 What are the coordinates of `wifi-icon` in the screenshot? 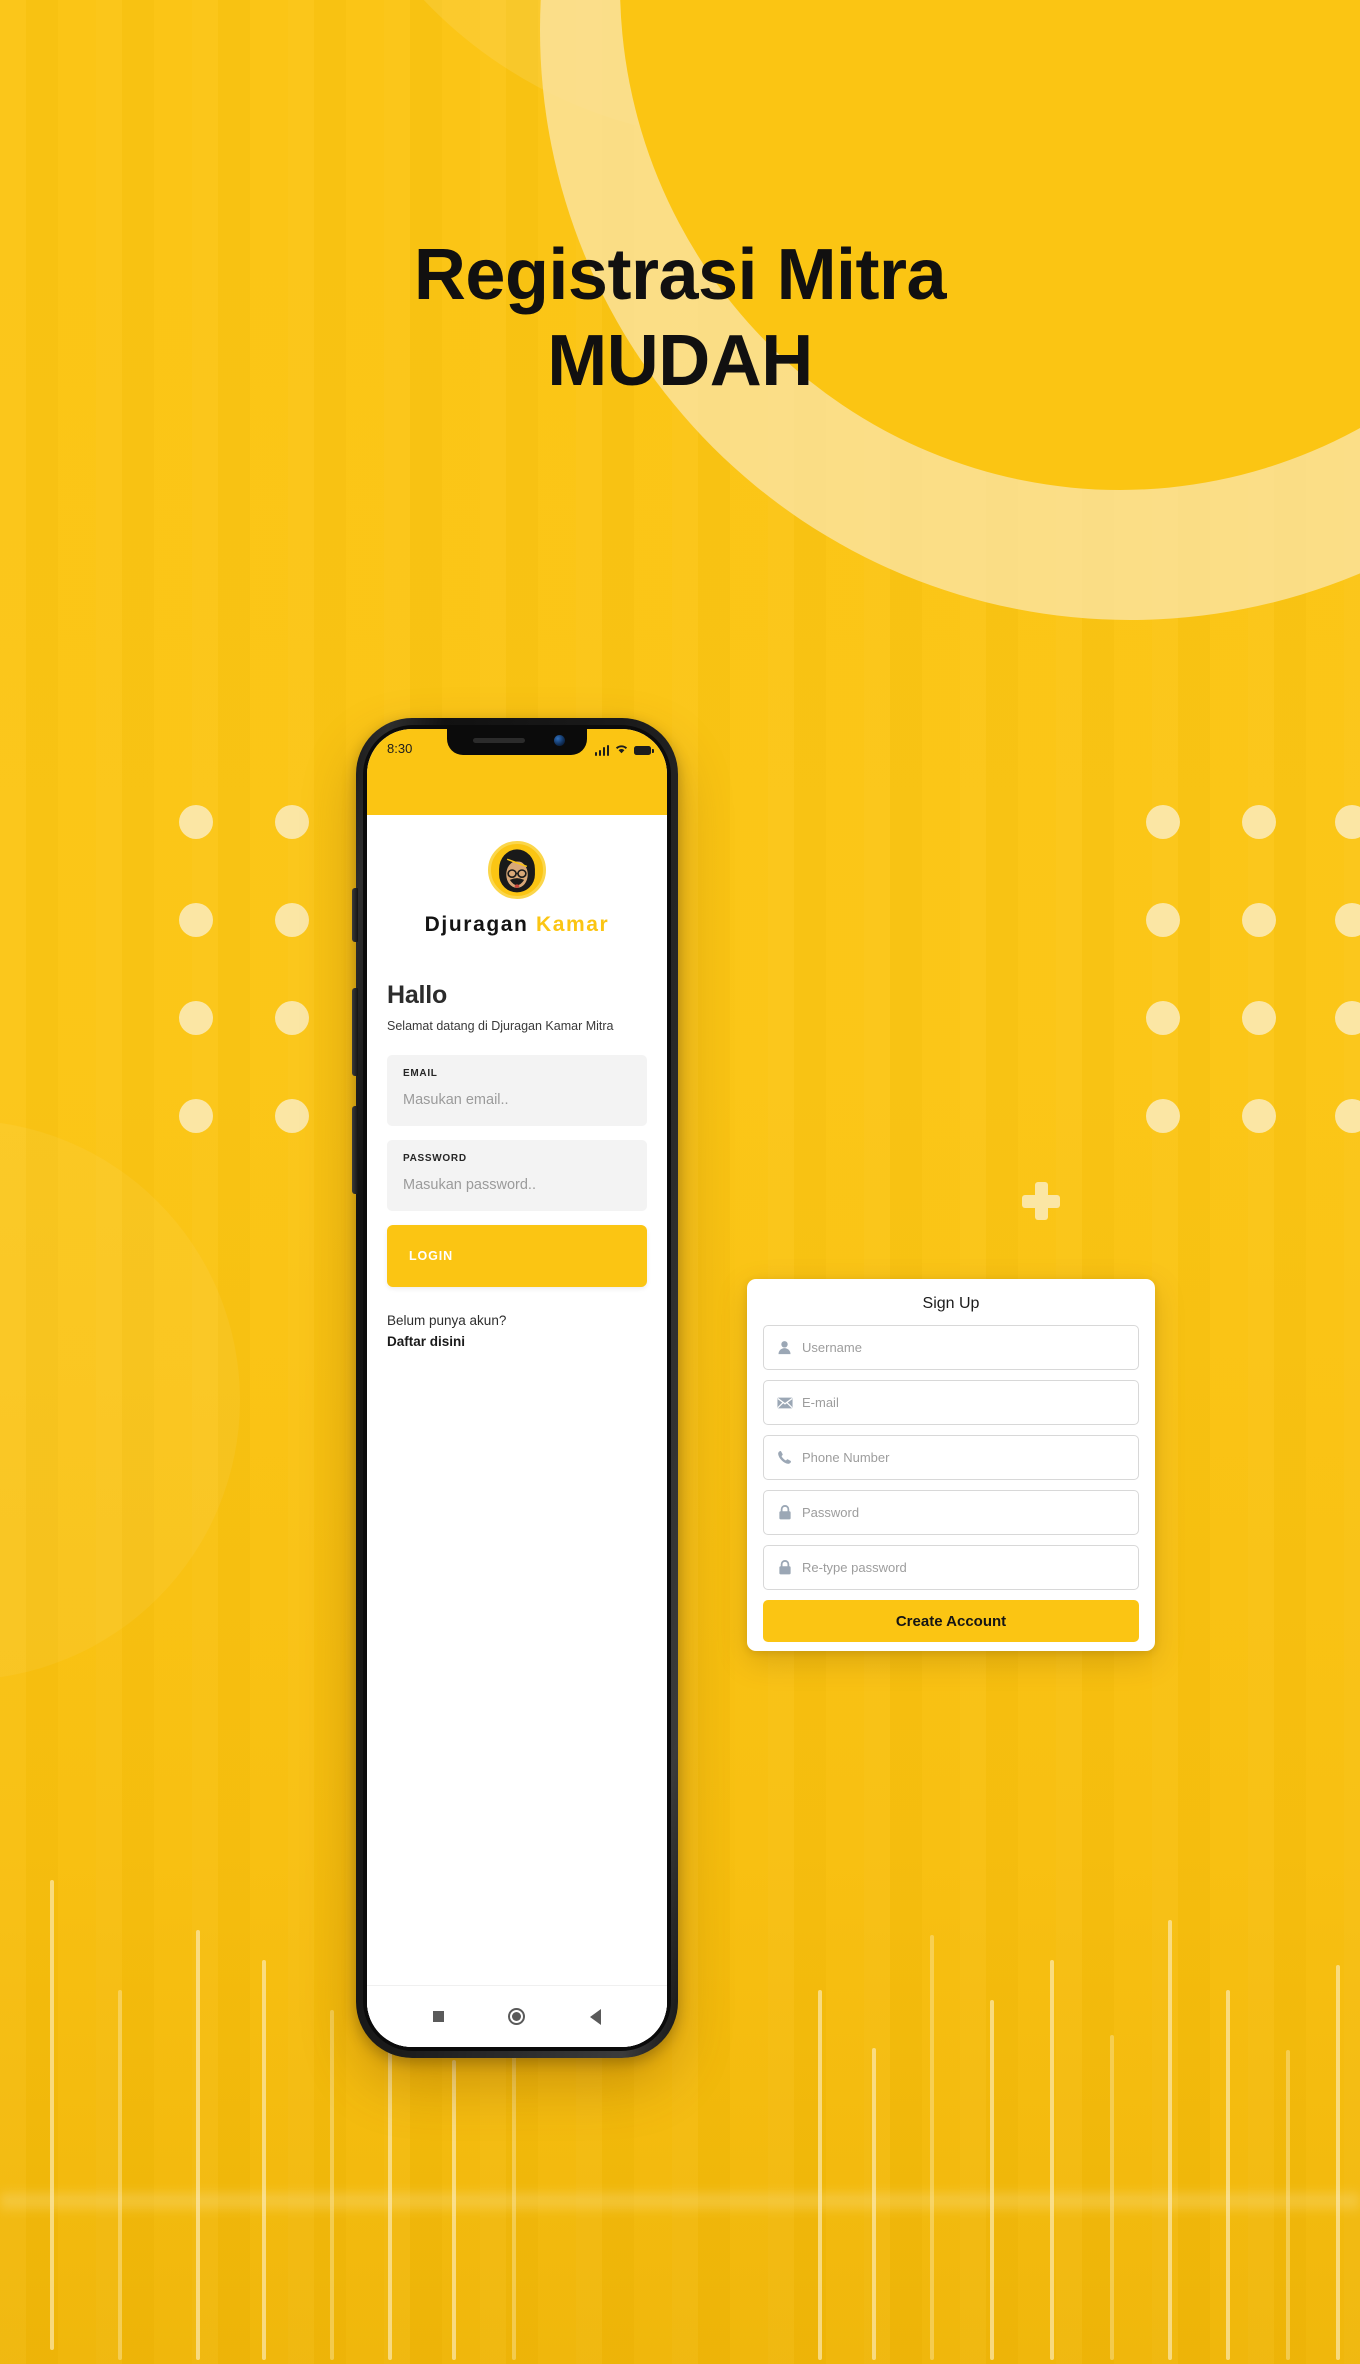 It's located at (621, 750).